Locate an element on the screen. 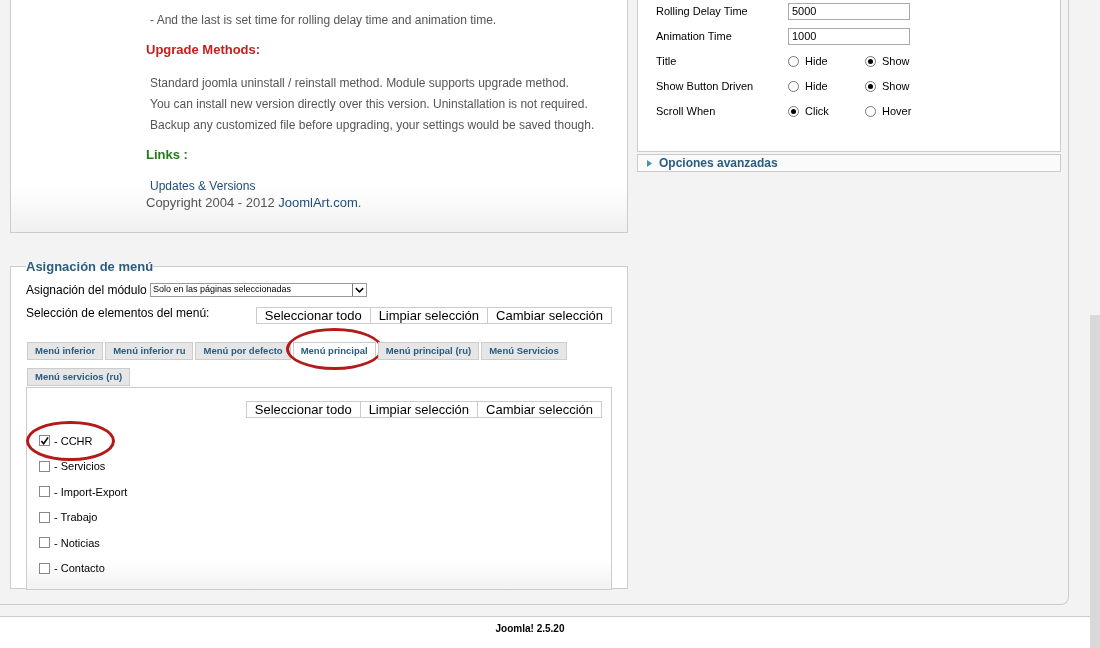 Image resolution: width=1100 pixels, height=648 pixels. param-label: Title is located at coordinates (667, 61).